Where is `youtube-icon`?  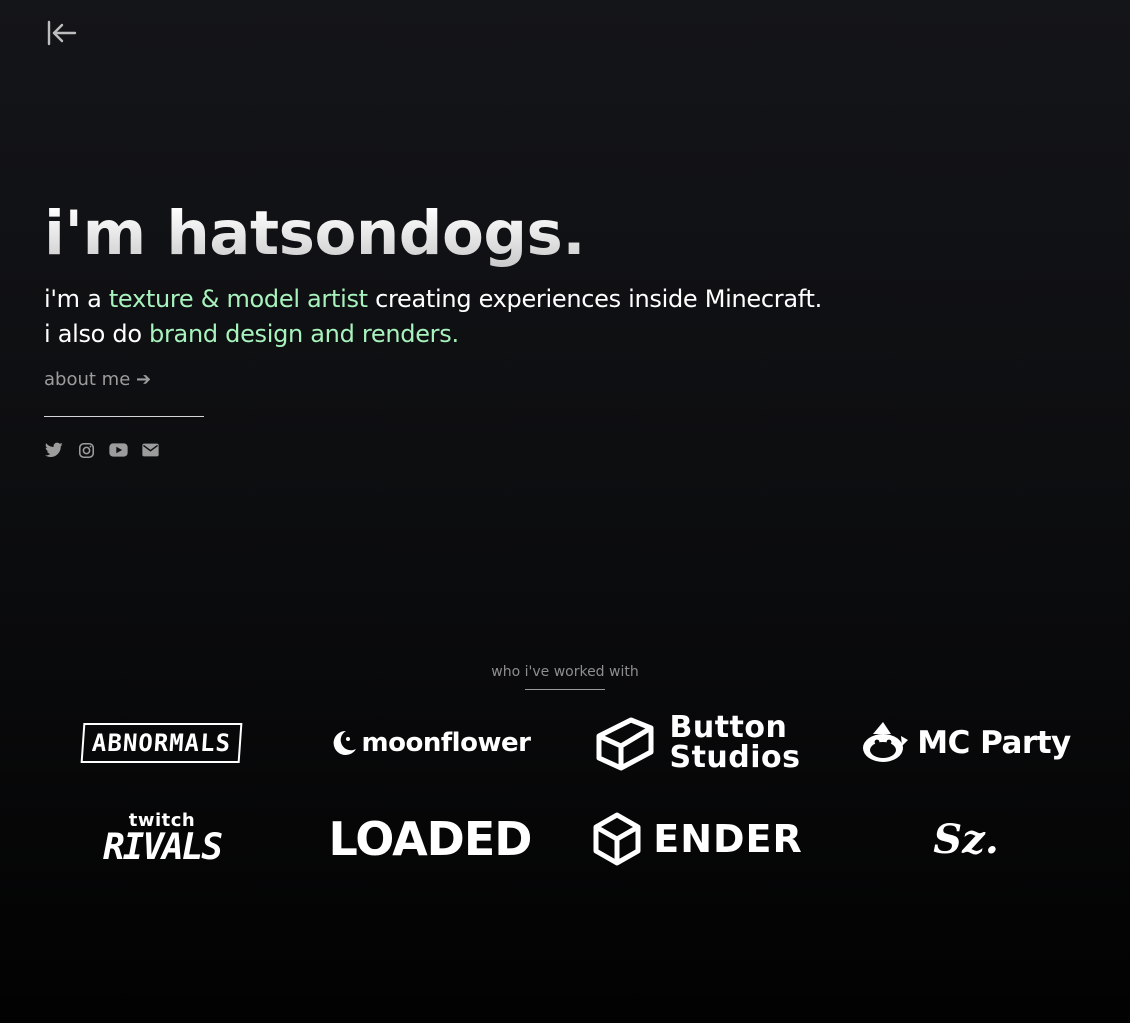 youtube-icon is located at coordinates (118, 450).